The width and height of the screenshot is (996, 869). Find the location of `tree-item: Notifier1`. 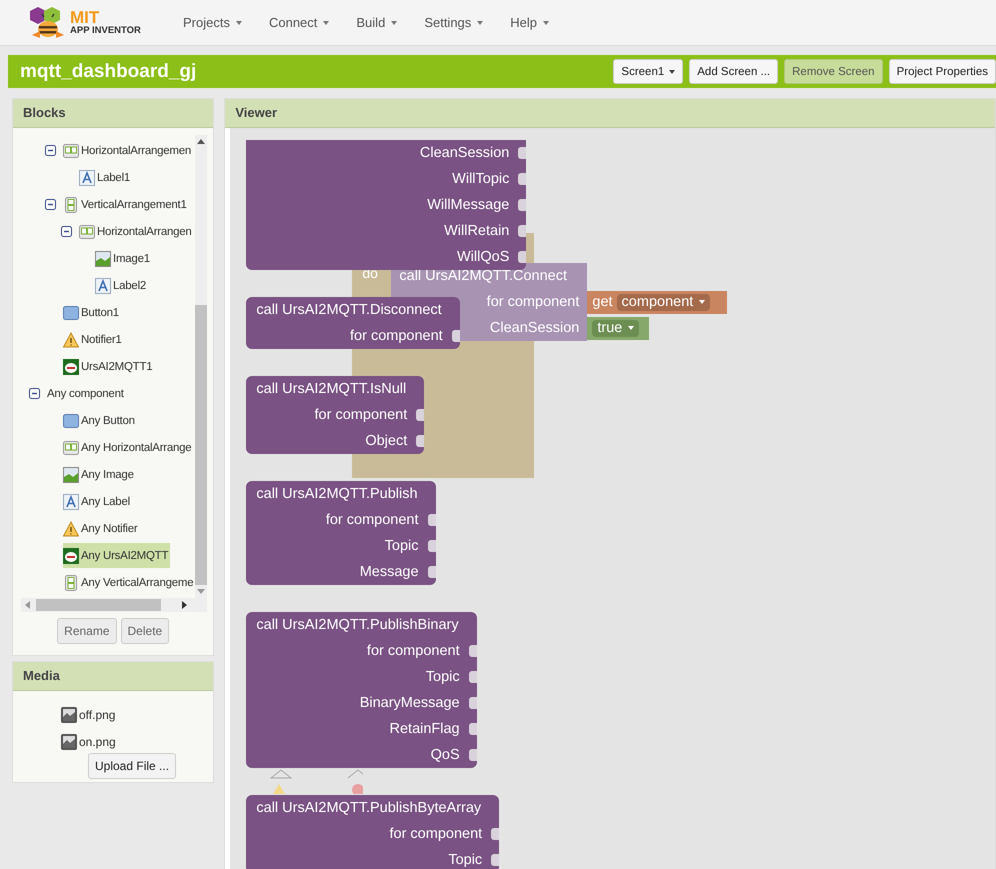

tree-item: Notifier1 is located at coordinates (93, 339).